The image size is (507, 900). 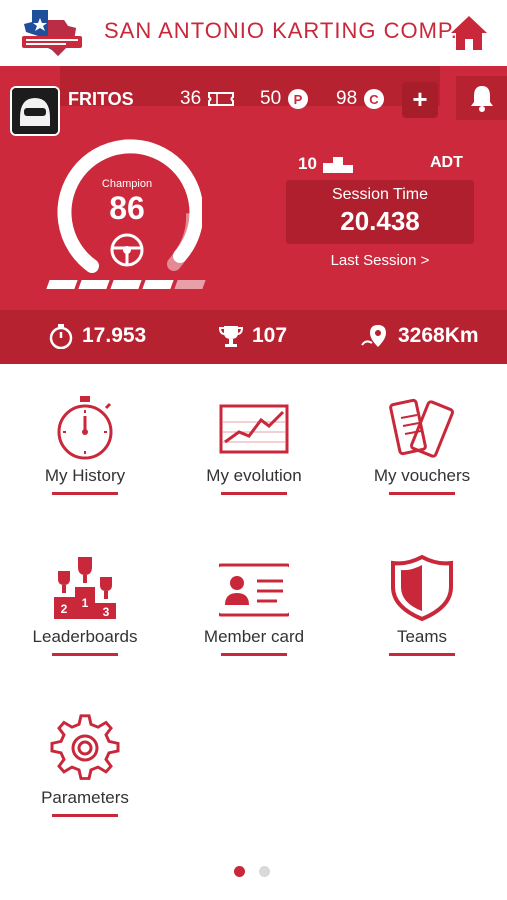 I want to click on stats-strip: 17.953 107 3268Km, so click(x=253, y=337).